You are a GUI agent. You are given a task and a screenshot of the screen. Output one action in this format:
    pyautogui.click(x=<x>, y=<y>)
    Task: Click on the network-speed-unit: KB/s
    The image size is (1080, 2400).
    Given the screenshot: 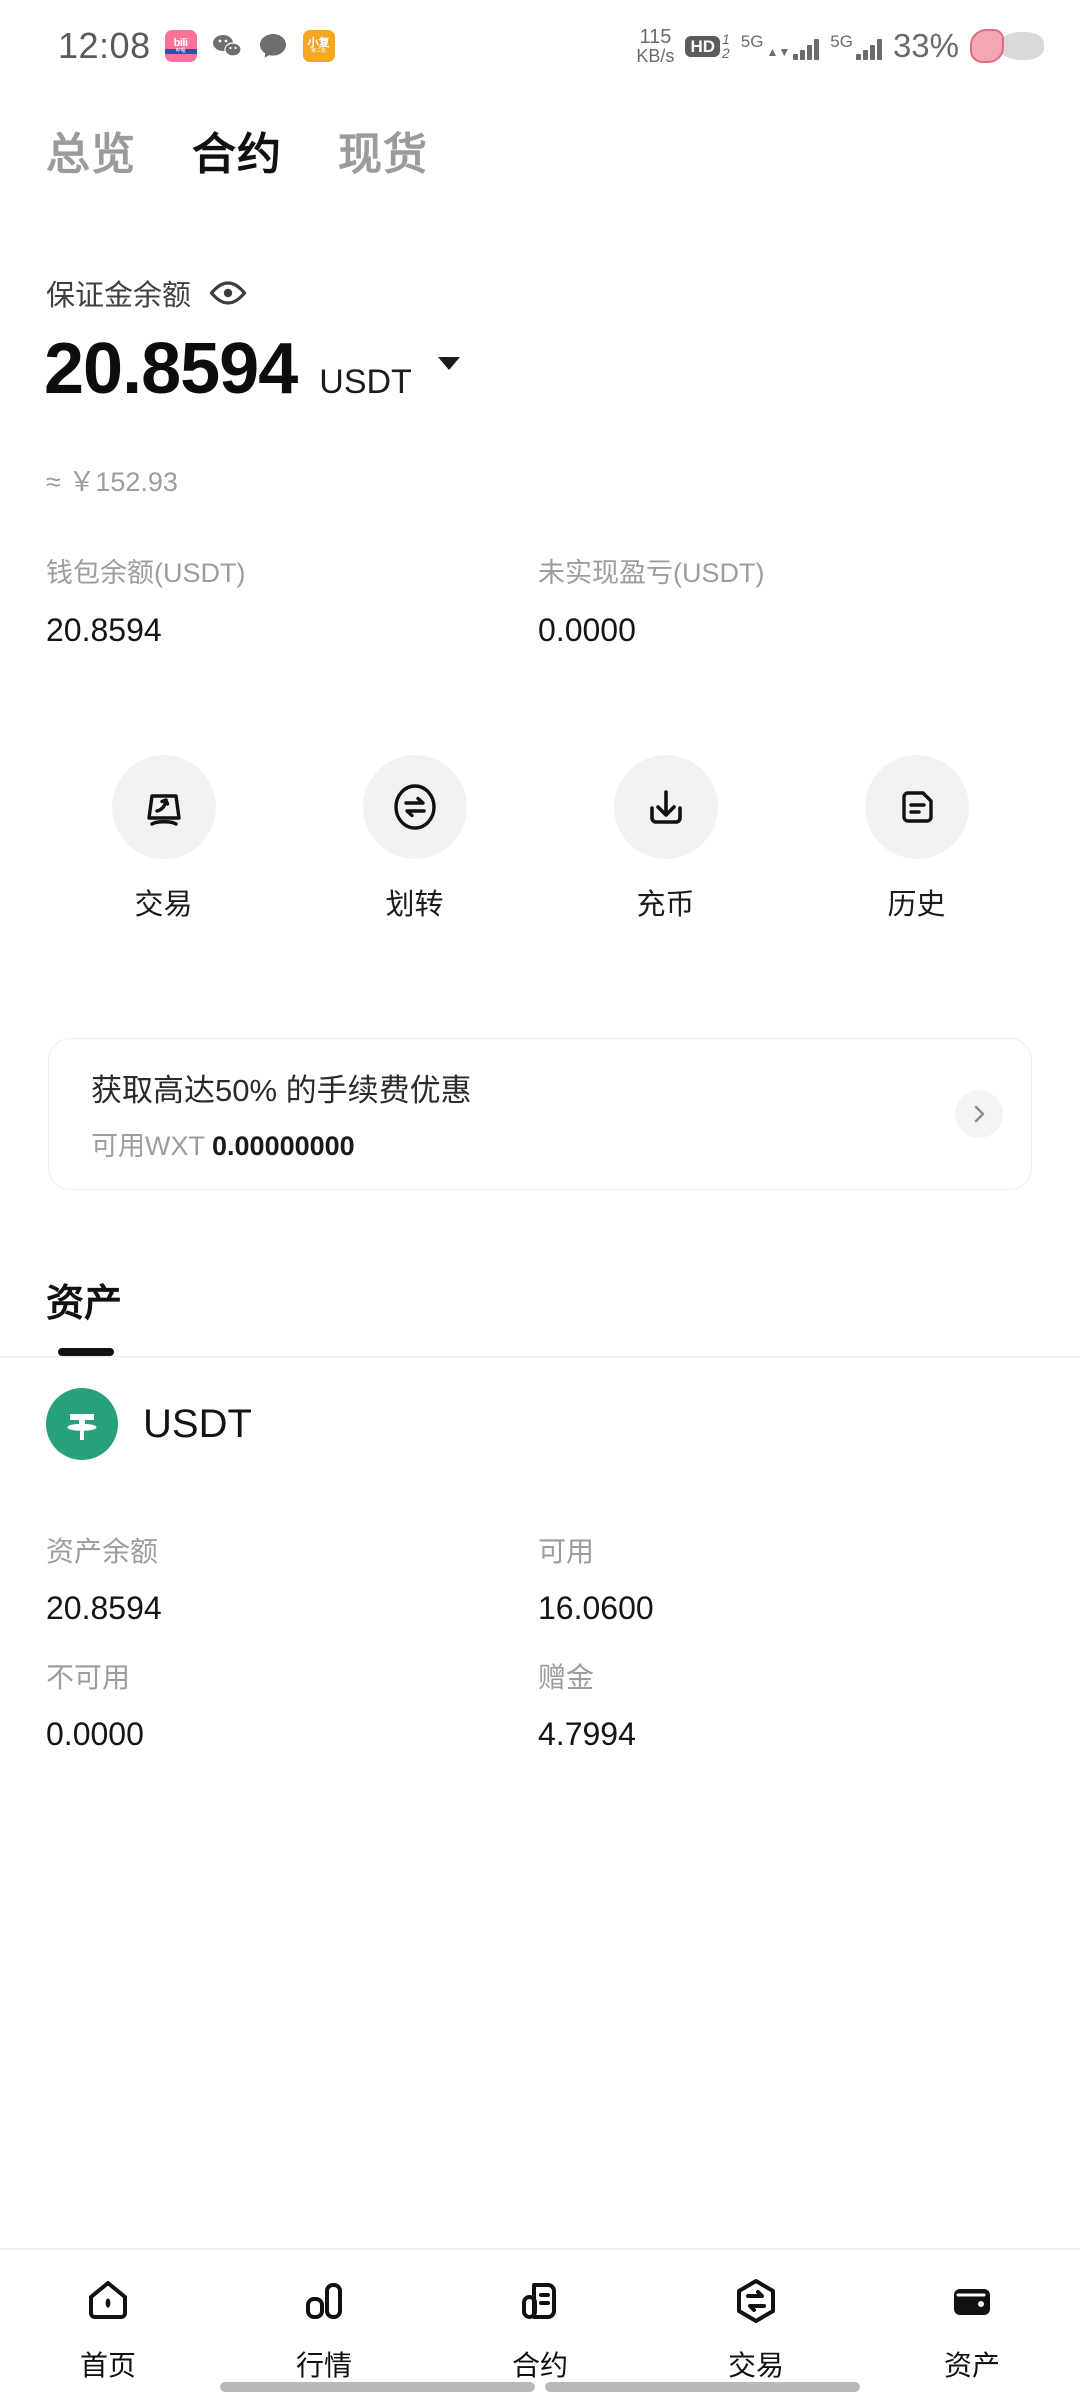 What is the action you would take?
    pyautogui.click(x=655, y=56)
    